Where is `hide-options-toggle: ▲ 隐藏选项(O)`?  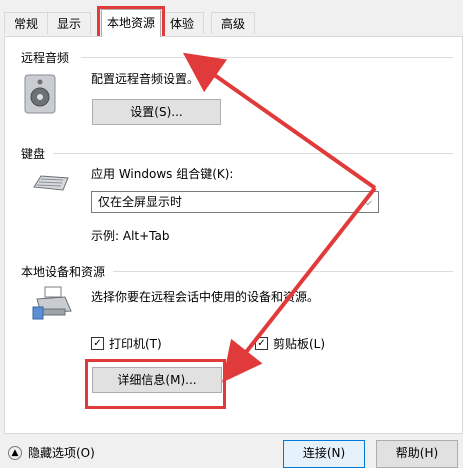 hide-options-toggle: ▲ 隐藏选项(O) is located at coordinates (51, 452).